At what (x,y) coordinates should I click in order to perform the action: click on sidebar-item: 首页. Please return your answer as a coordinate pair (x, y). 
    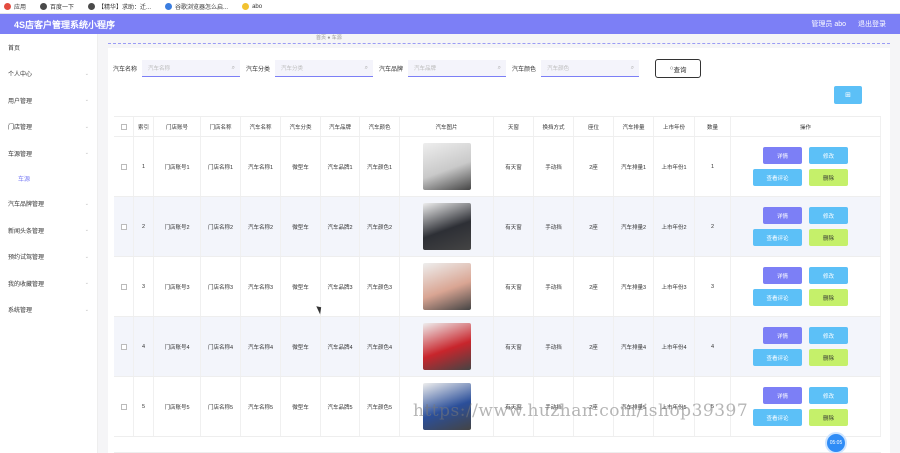
    Looking at the image, I should click on (48, 47).